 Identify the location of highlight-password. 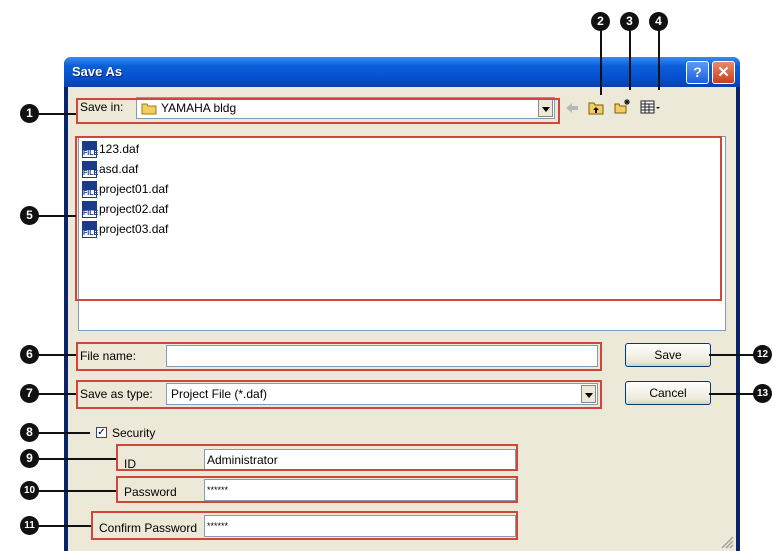
(317, 489).